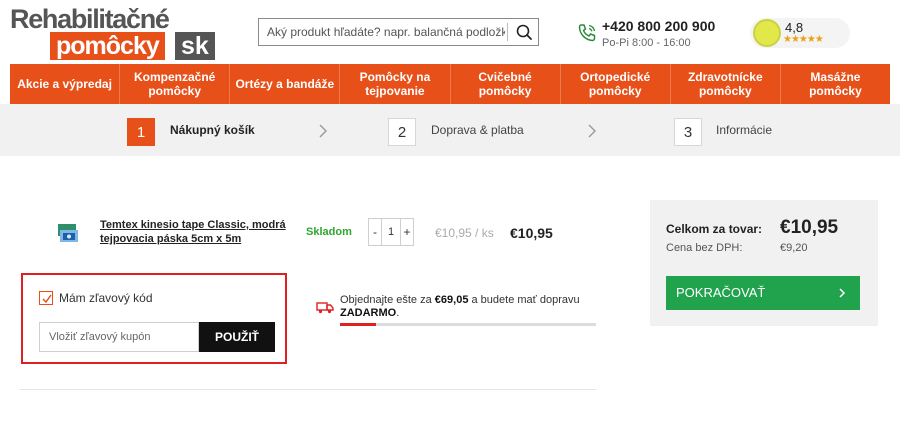  What do you see at coordinates (726, 84) in the screenshot?
I see `nav-item-zdravotnicke: Zdravotnícke pomôcky` at bounding box center [726, 84].